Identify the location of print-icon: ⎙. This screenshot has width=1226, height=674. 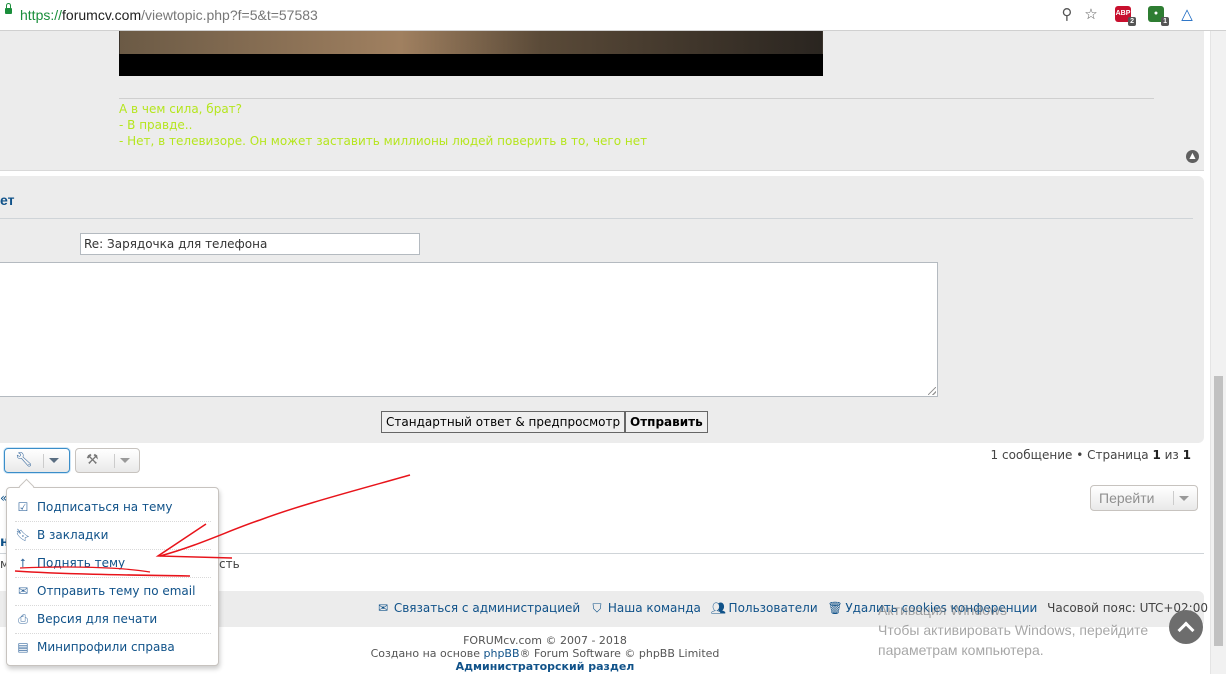
(23, 619).